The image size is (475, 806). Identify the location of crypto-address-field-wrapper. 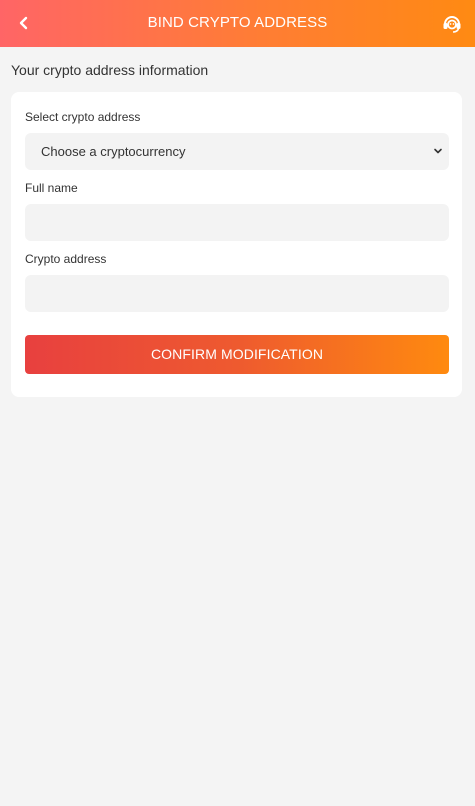
(237, 293).